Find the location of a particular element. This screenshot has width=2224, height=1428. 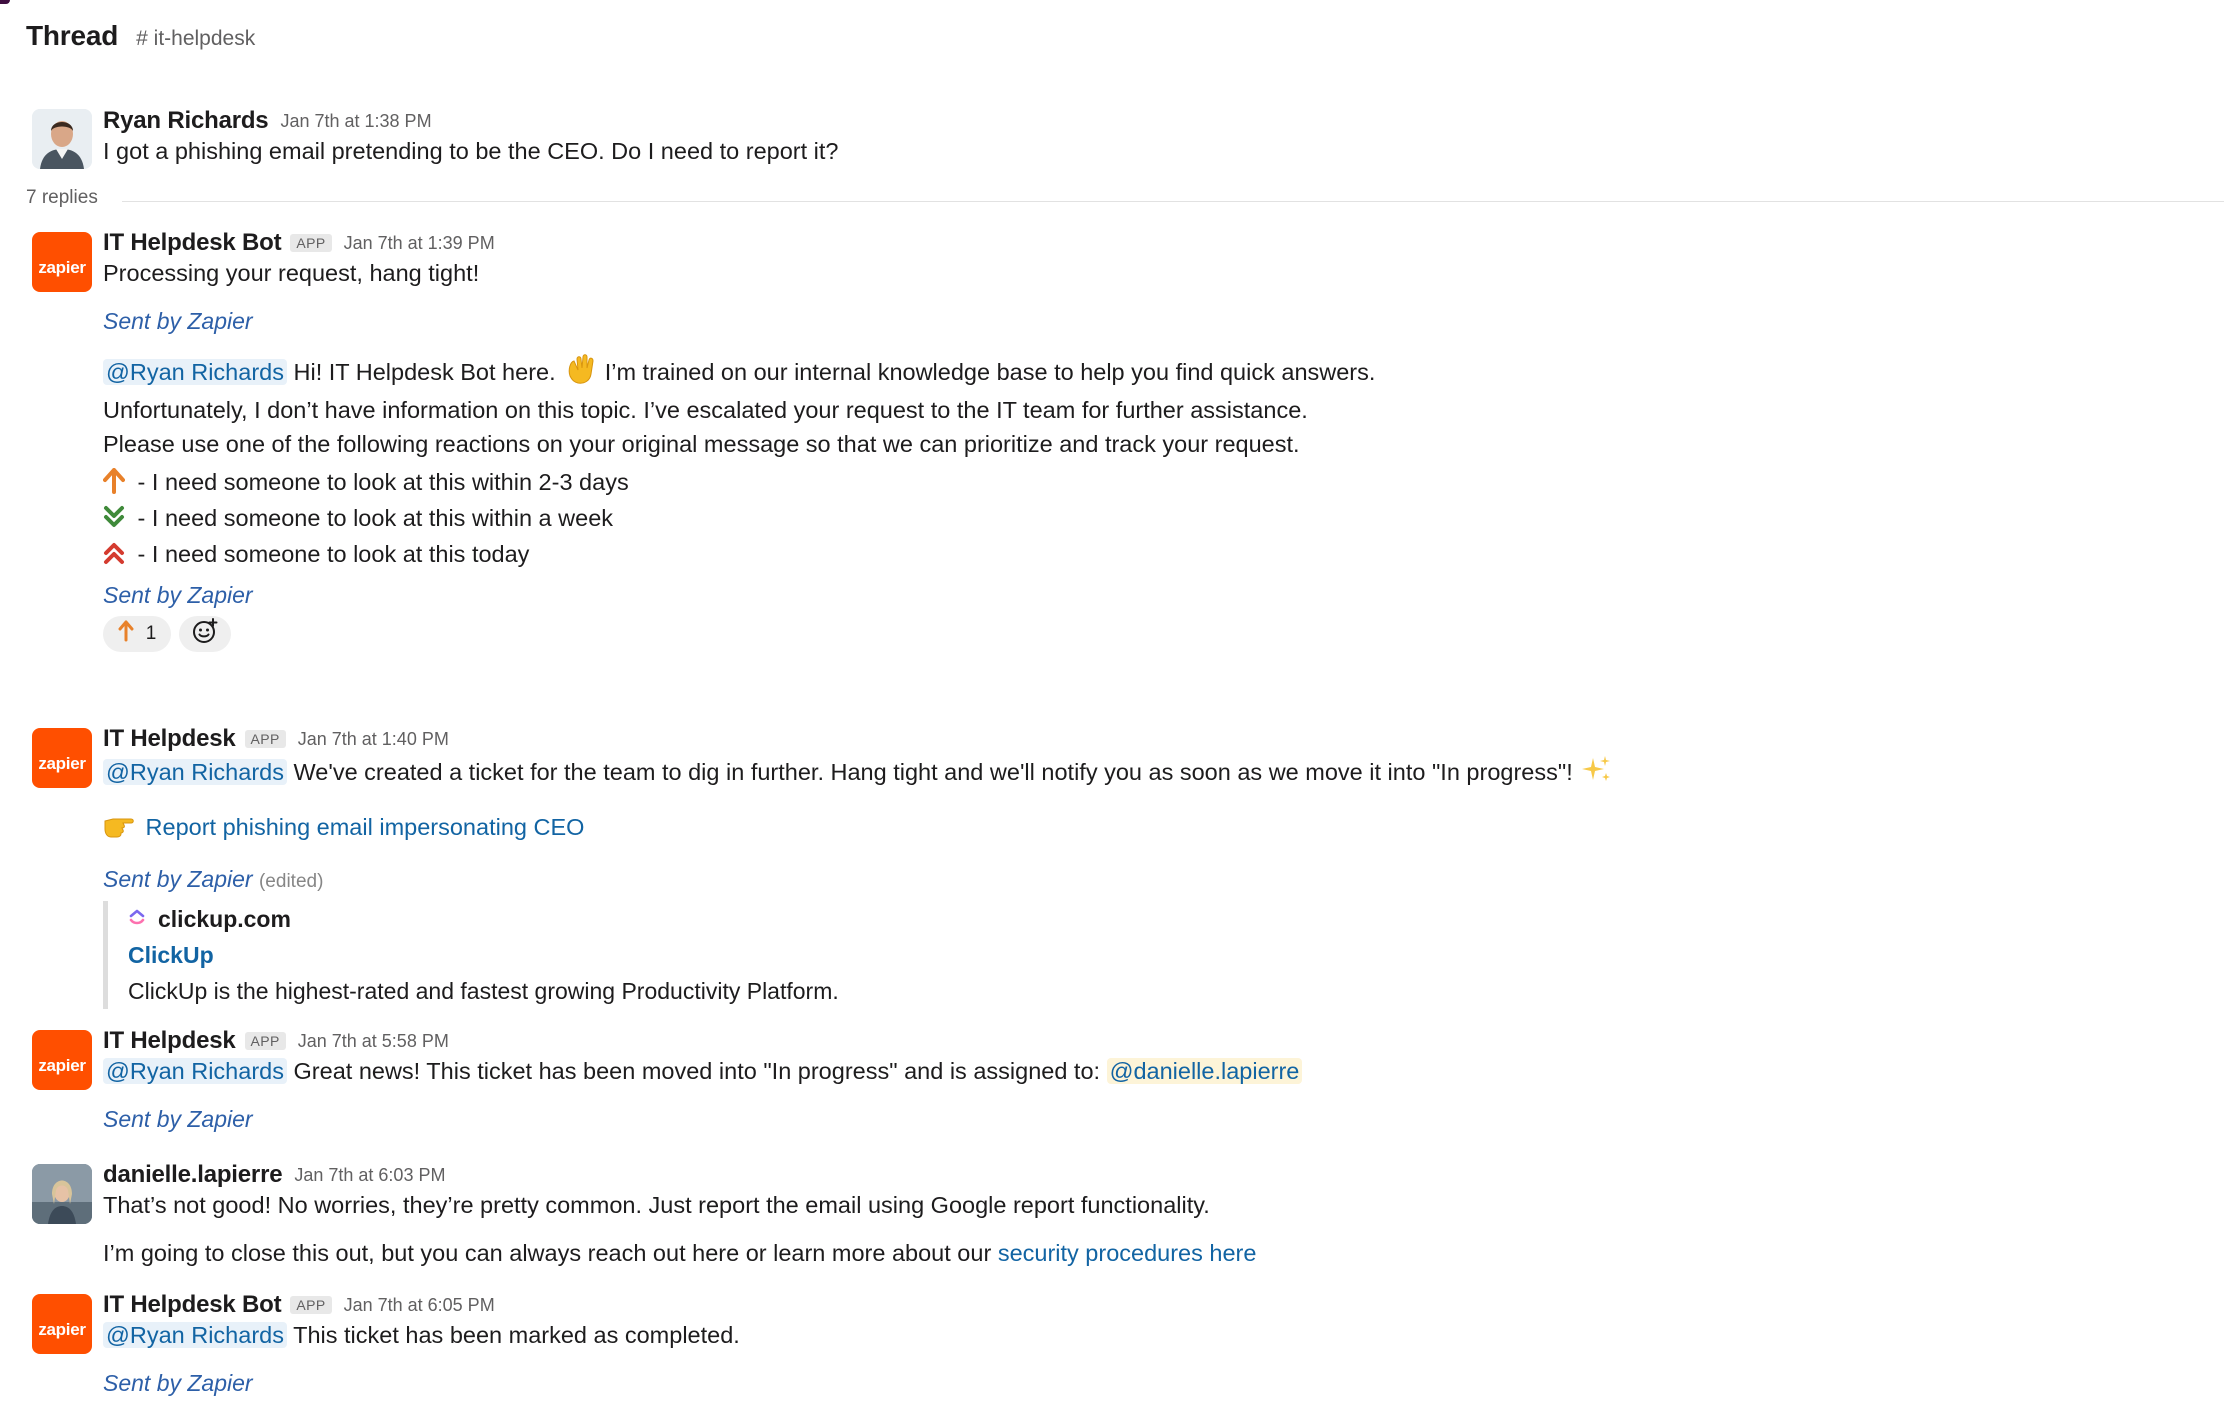

channel-link: # it-helpdesk is located at coordinates (195, 39).